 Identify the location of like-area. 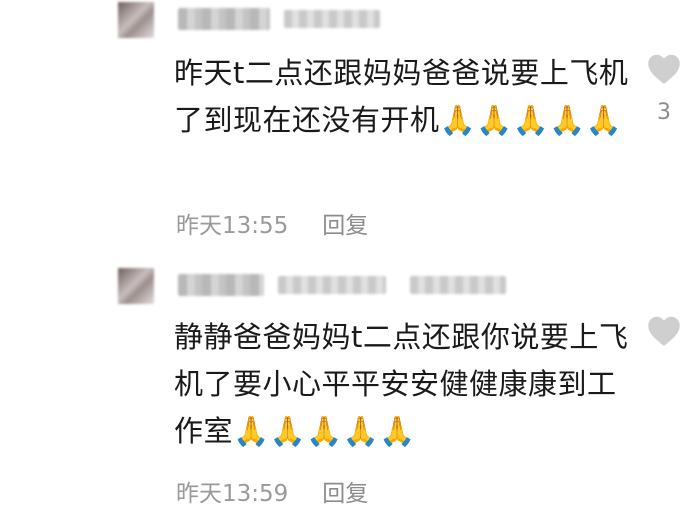
(664, 338).